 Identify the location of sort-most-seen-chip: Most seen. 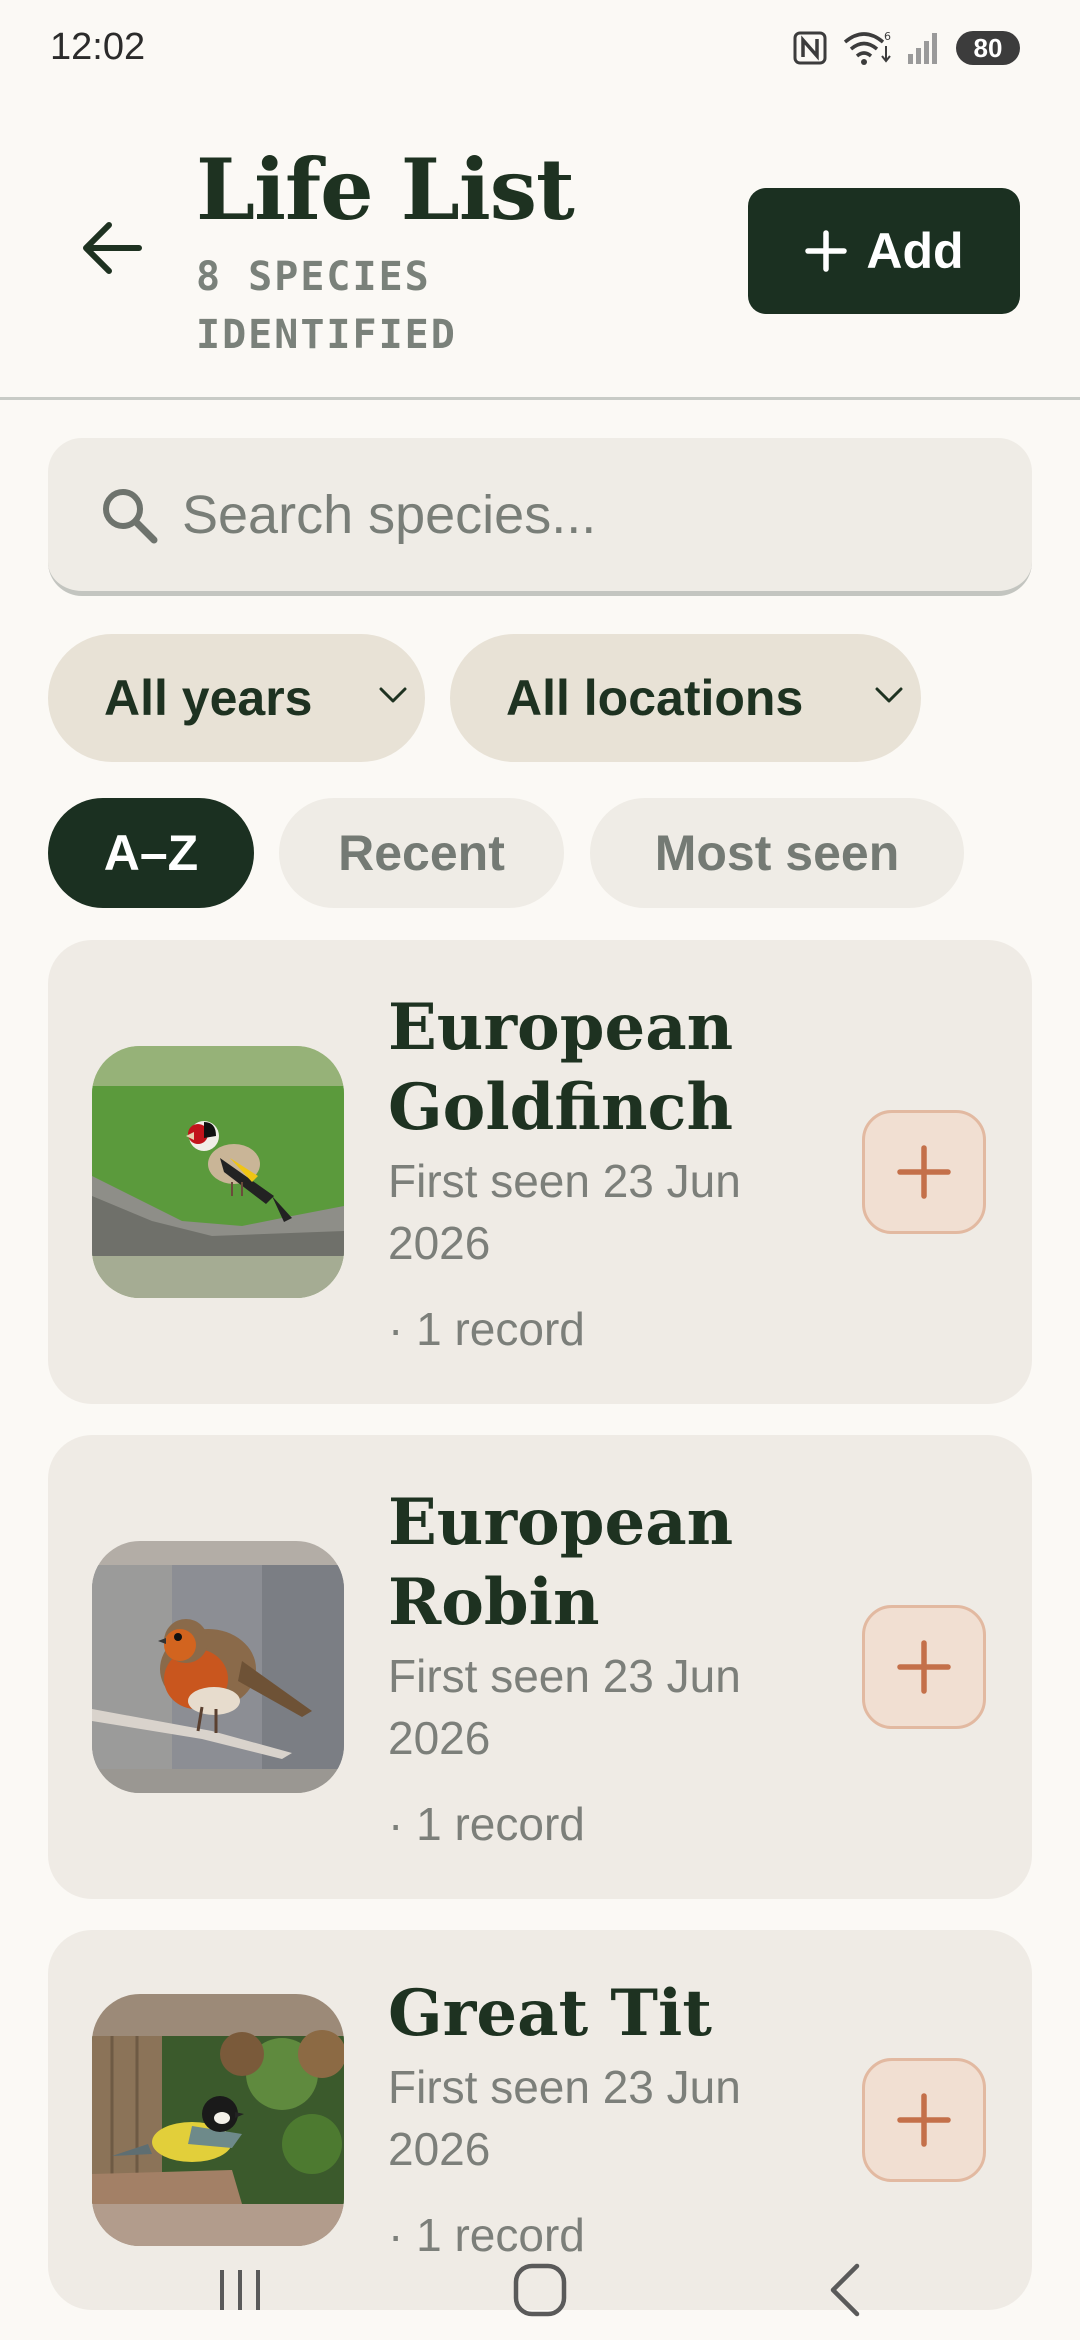
(777, 853).